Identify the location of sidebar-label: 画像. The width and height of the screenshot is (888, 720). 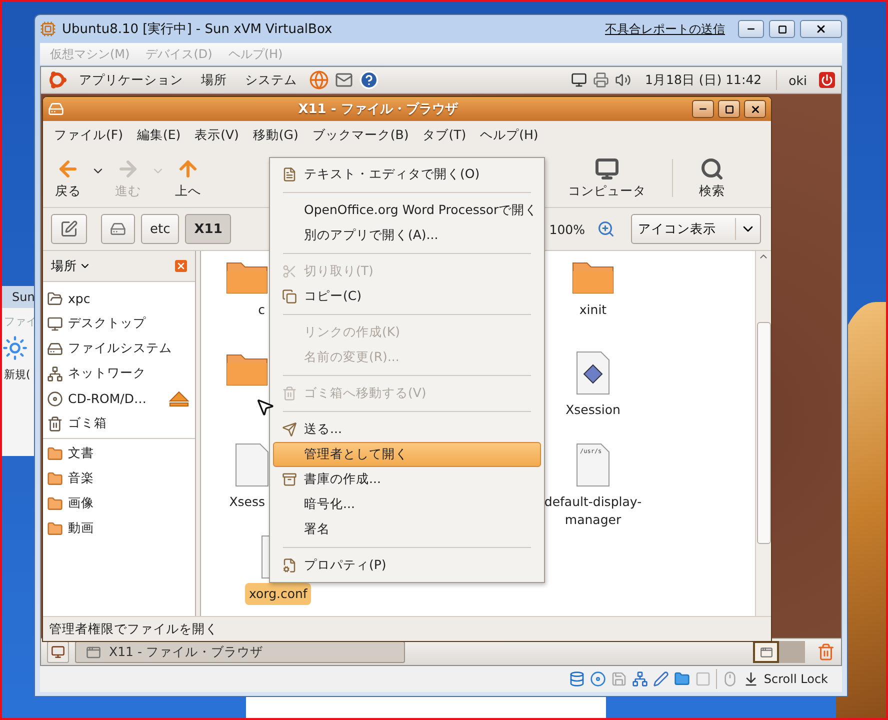
(81, 503).